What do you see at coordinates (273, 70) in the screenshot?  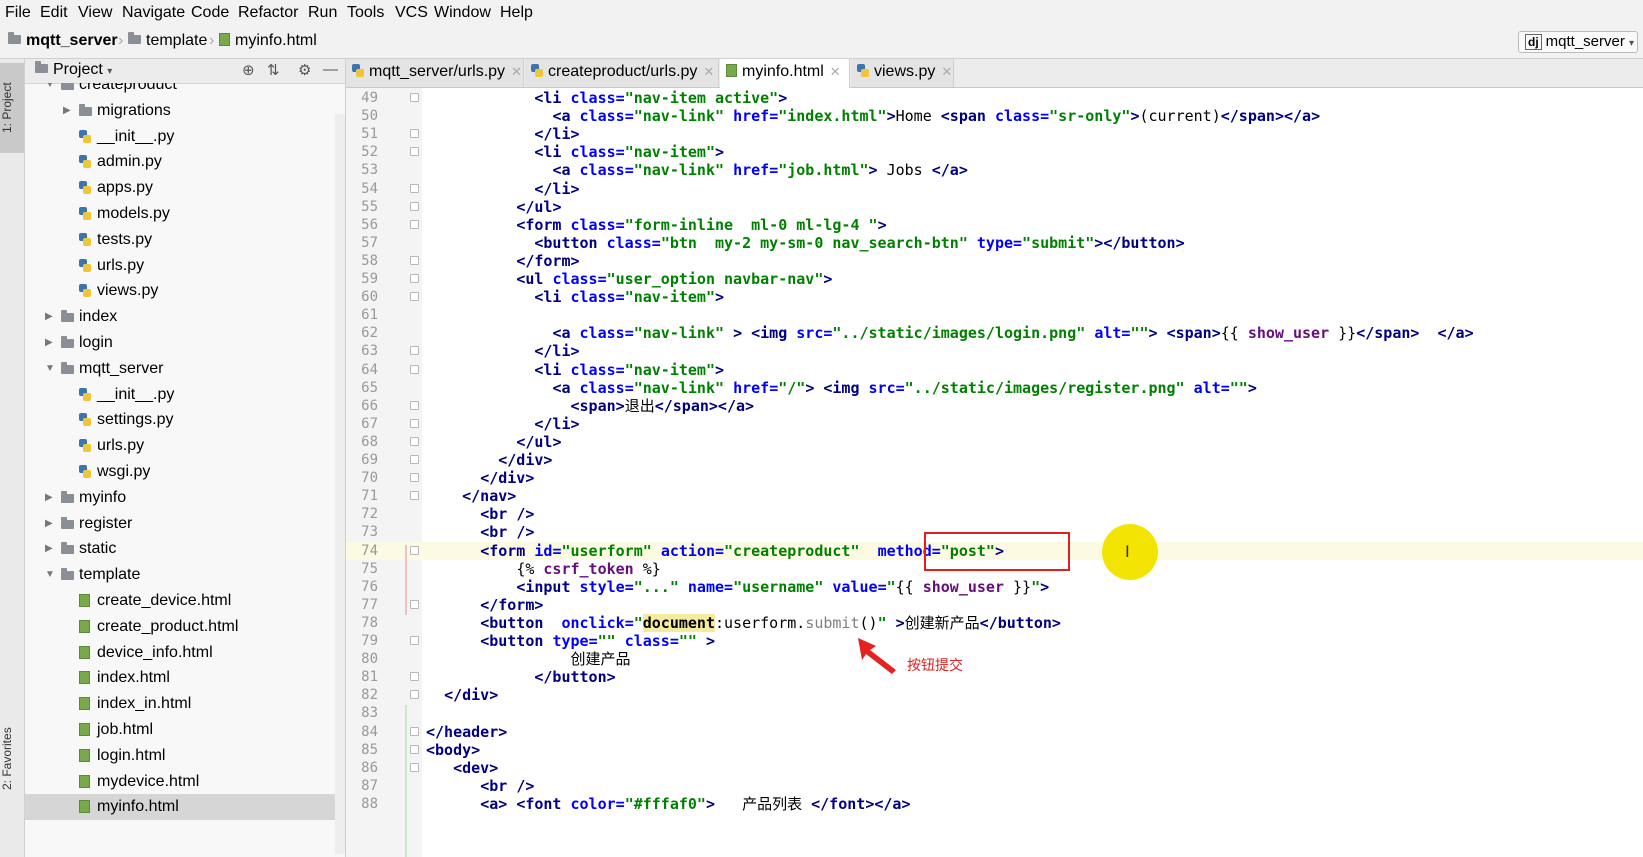 I see `collapse-all-icon: ⇅` at bounding box center [273, 70].